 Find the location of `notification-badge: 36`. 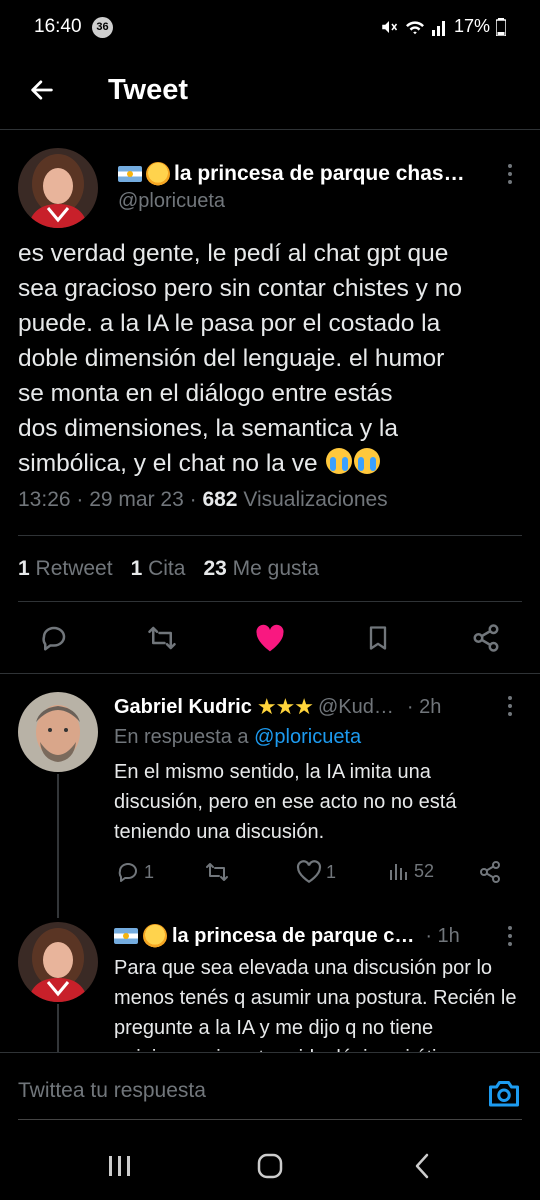

notification-badge: 36 is located at coordinates (102, 27).